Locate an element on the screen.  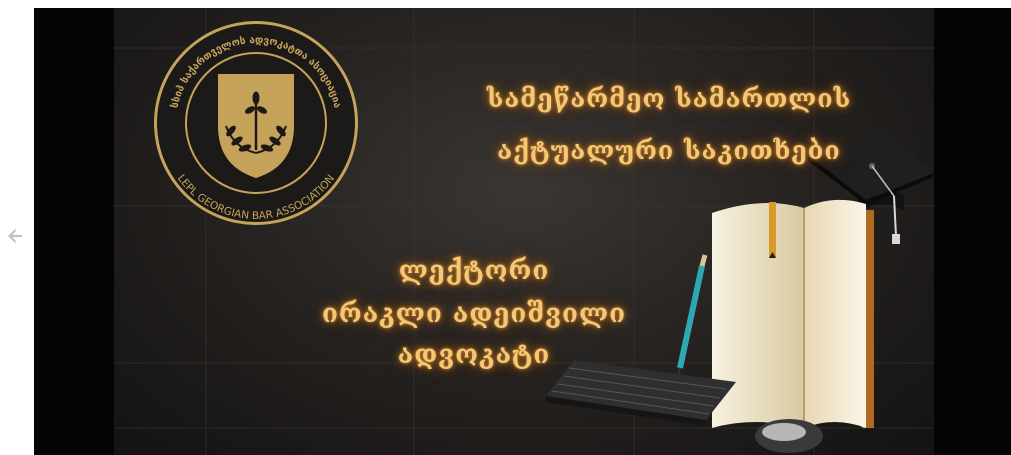
lecturer-label: ლექტორი is located at coordinates (474, 271).